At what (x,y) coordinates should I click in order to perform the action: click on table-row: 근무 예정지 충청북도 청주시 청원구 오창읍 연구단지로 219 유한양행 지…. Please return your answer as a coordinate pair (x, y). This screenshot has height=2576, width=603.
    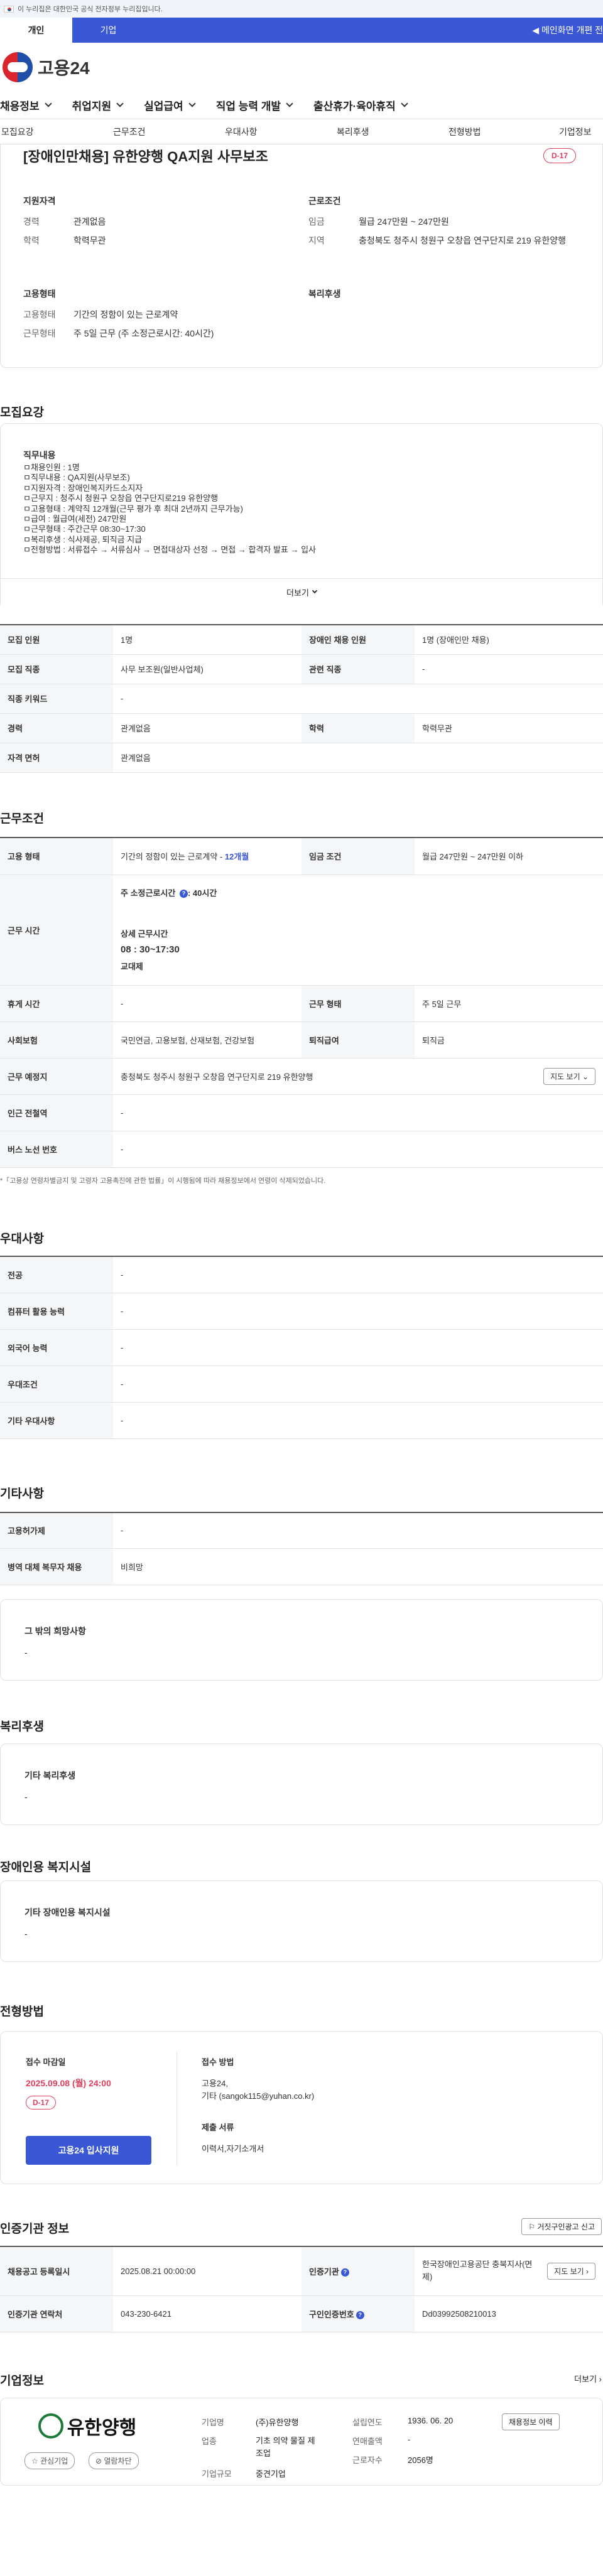
    Looking at the image, I should click on (301, 1076).